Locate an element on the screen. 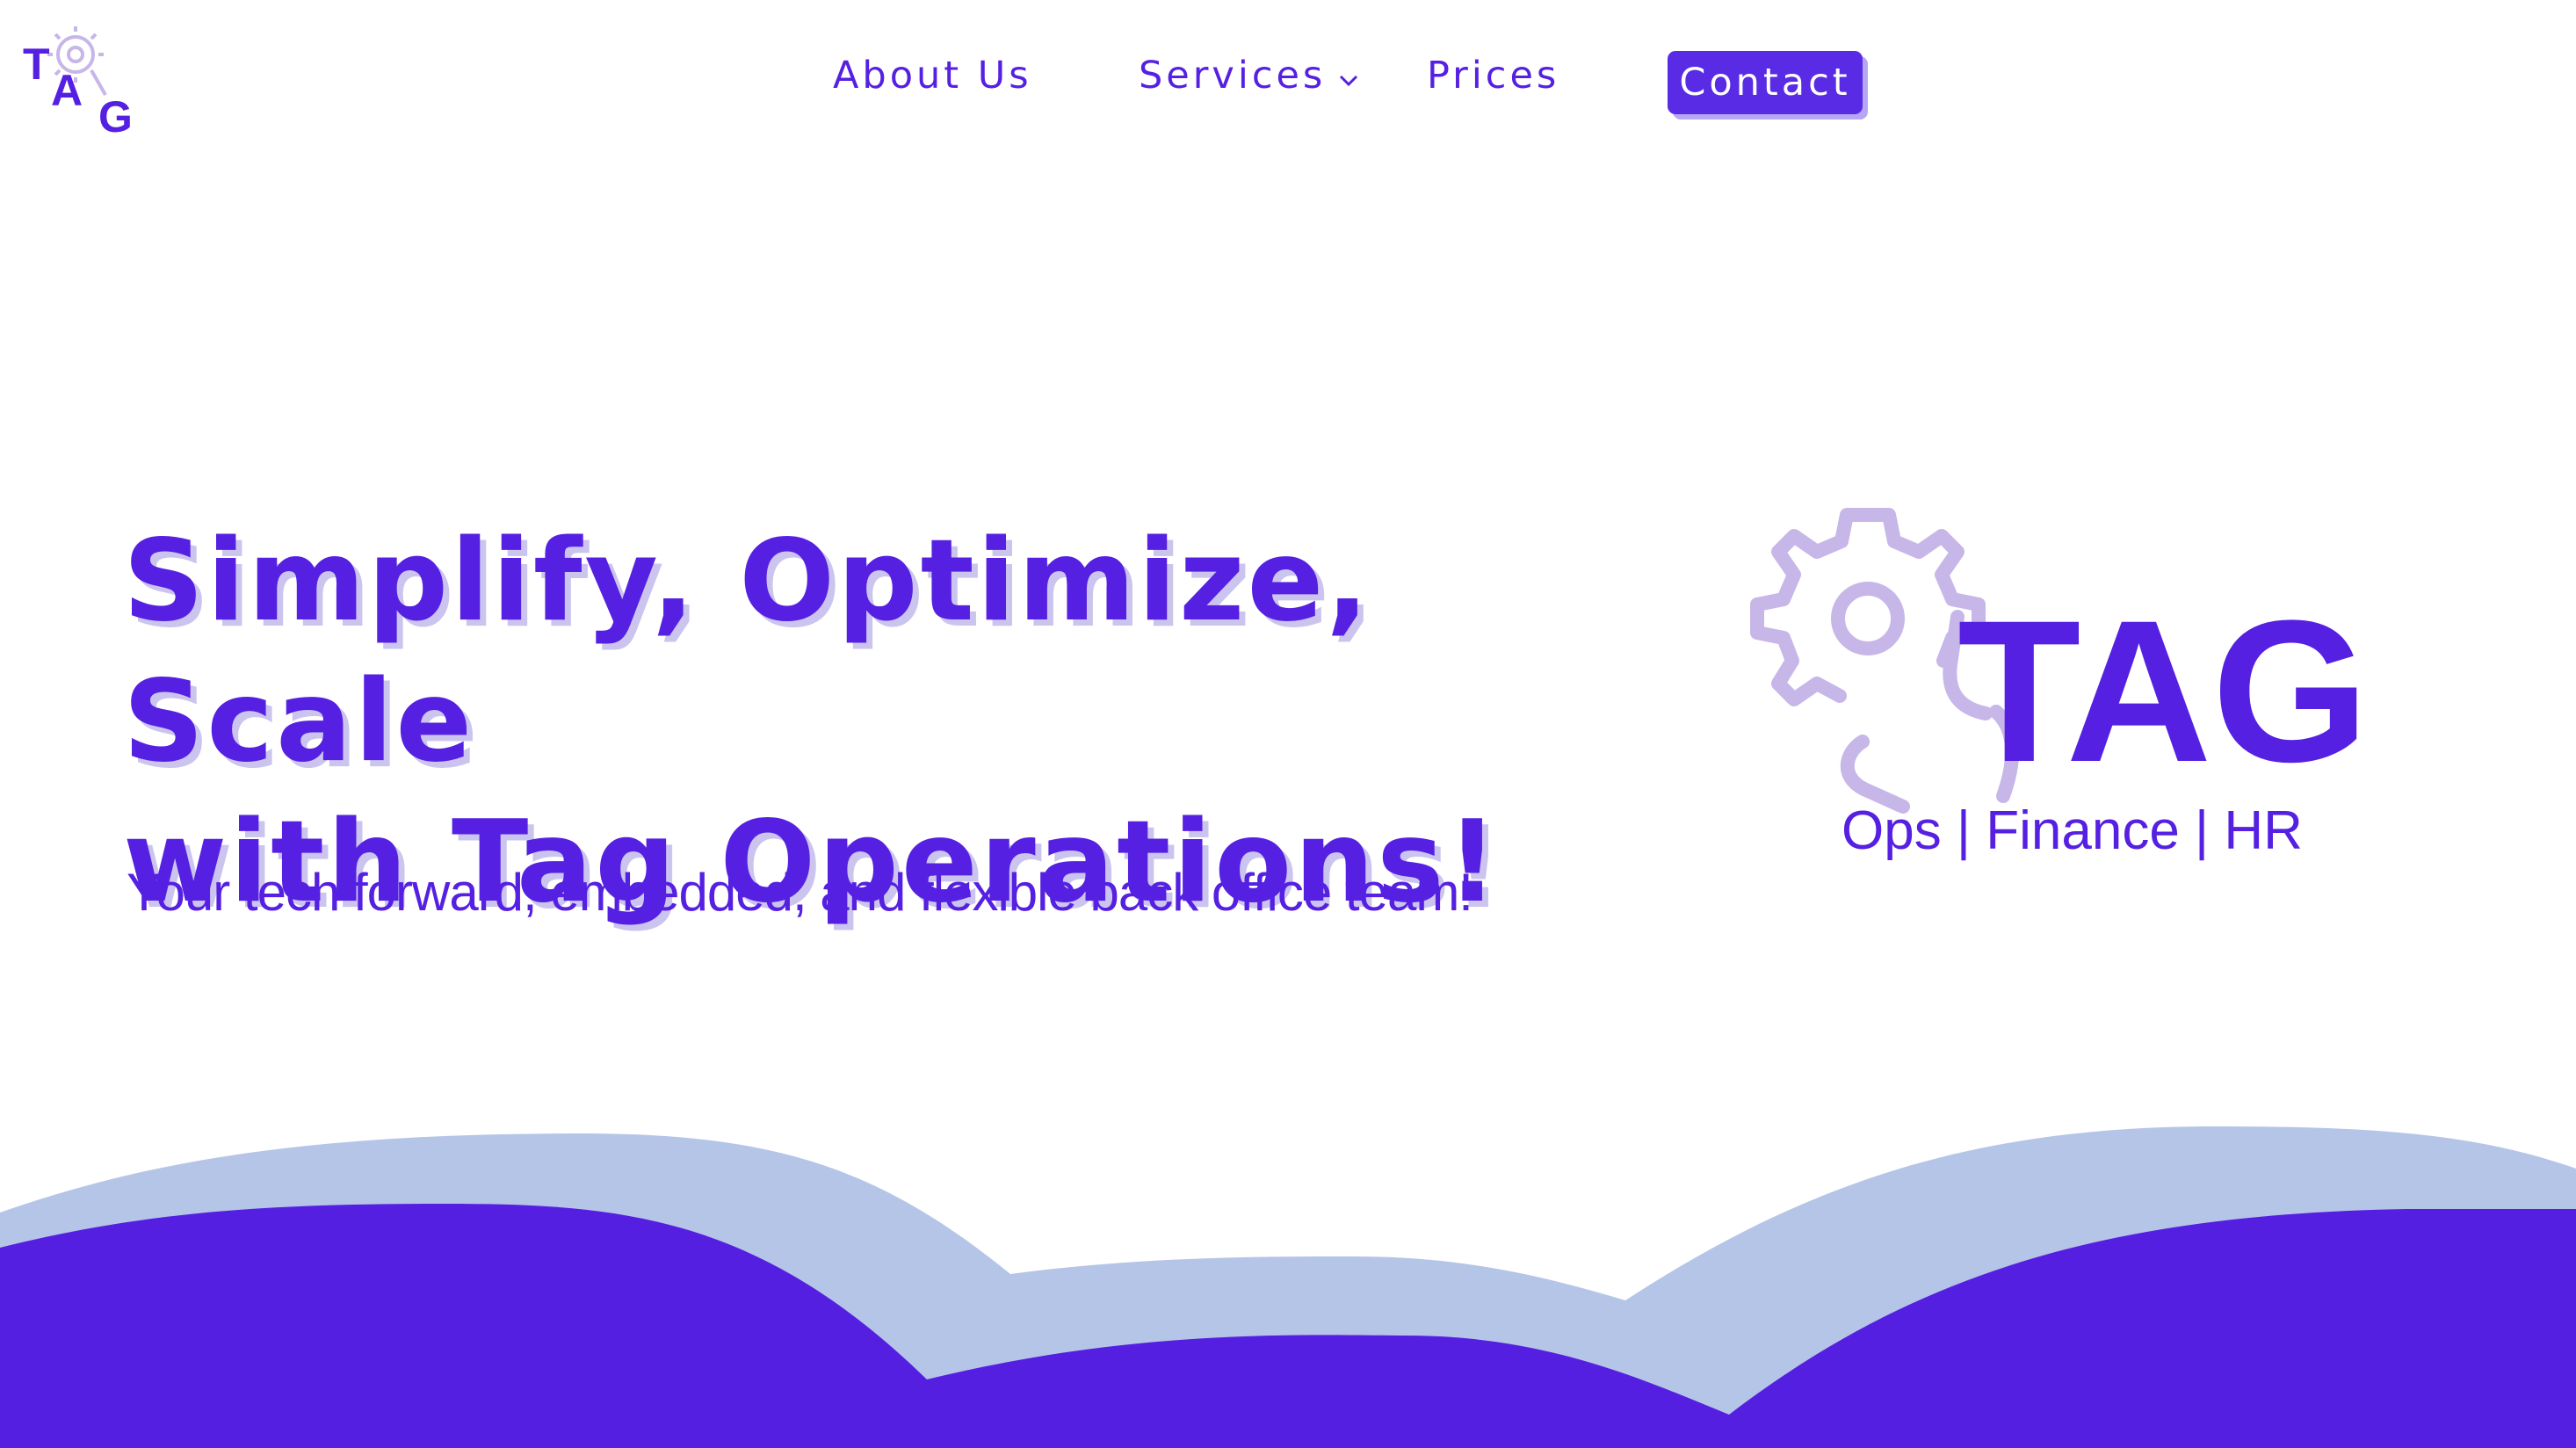 Image resolution: width=2576 pixels, height=1448 pixels. nav-link-services: Services is located at coordinates (1249, 76).